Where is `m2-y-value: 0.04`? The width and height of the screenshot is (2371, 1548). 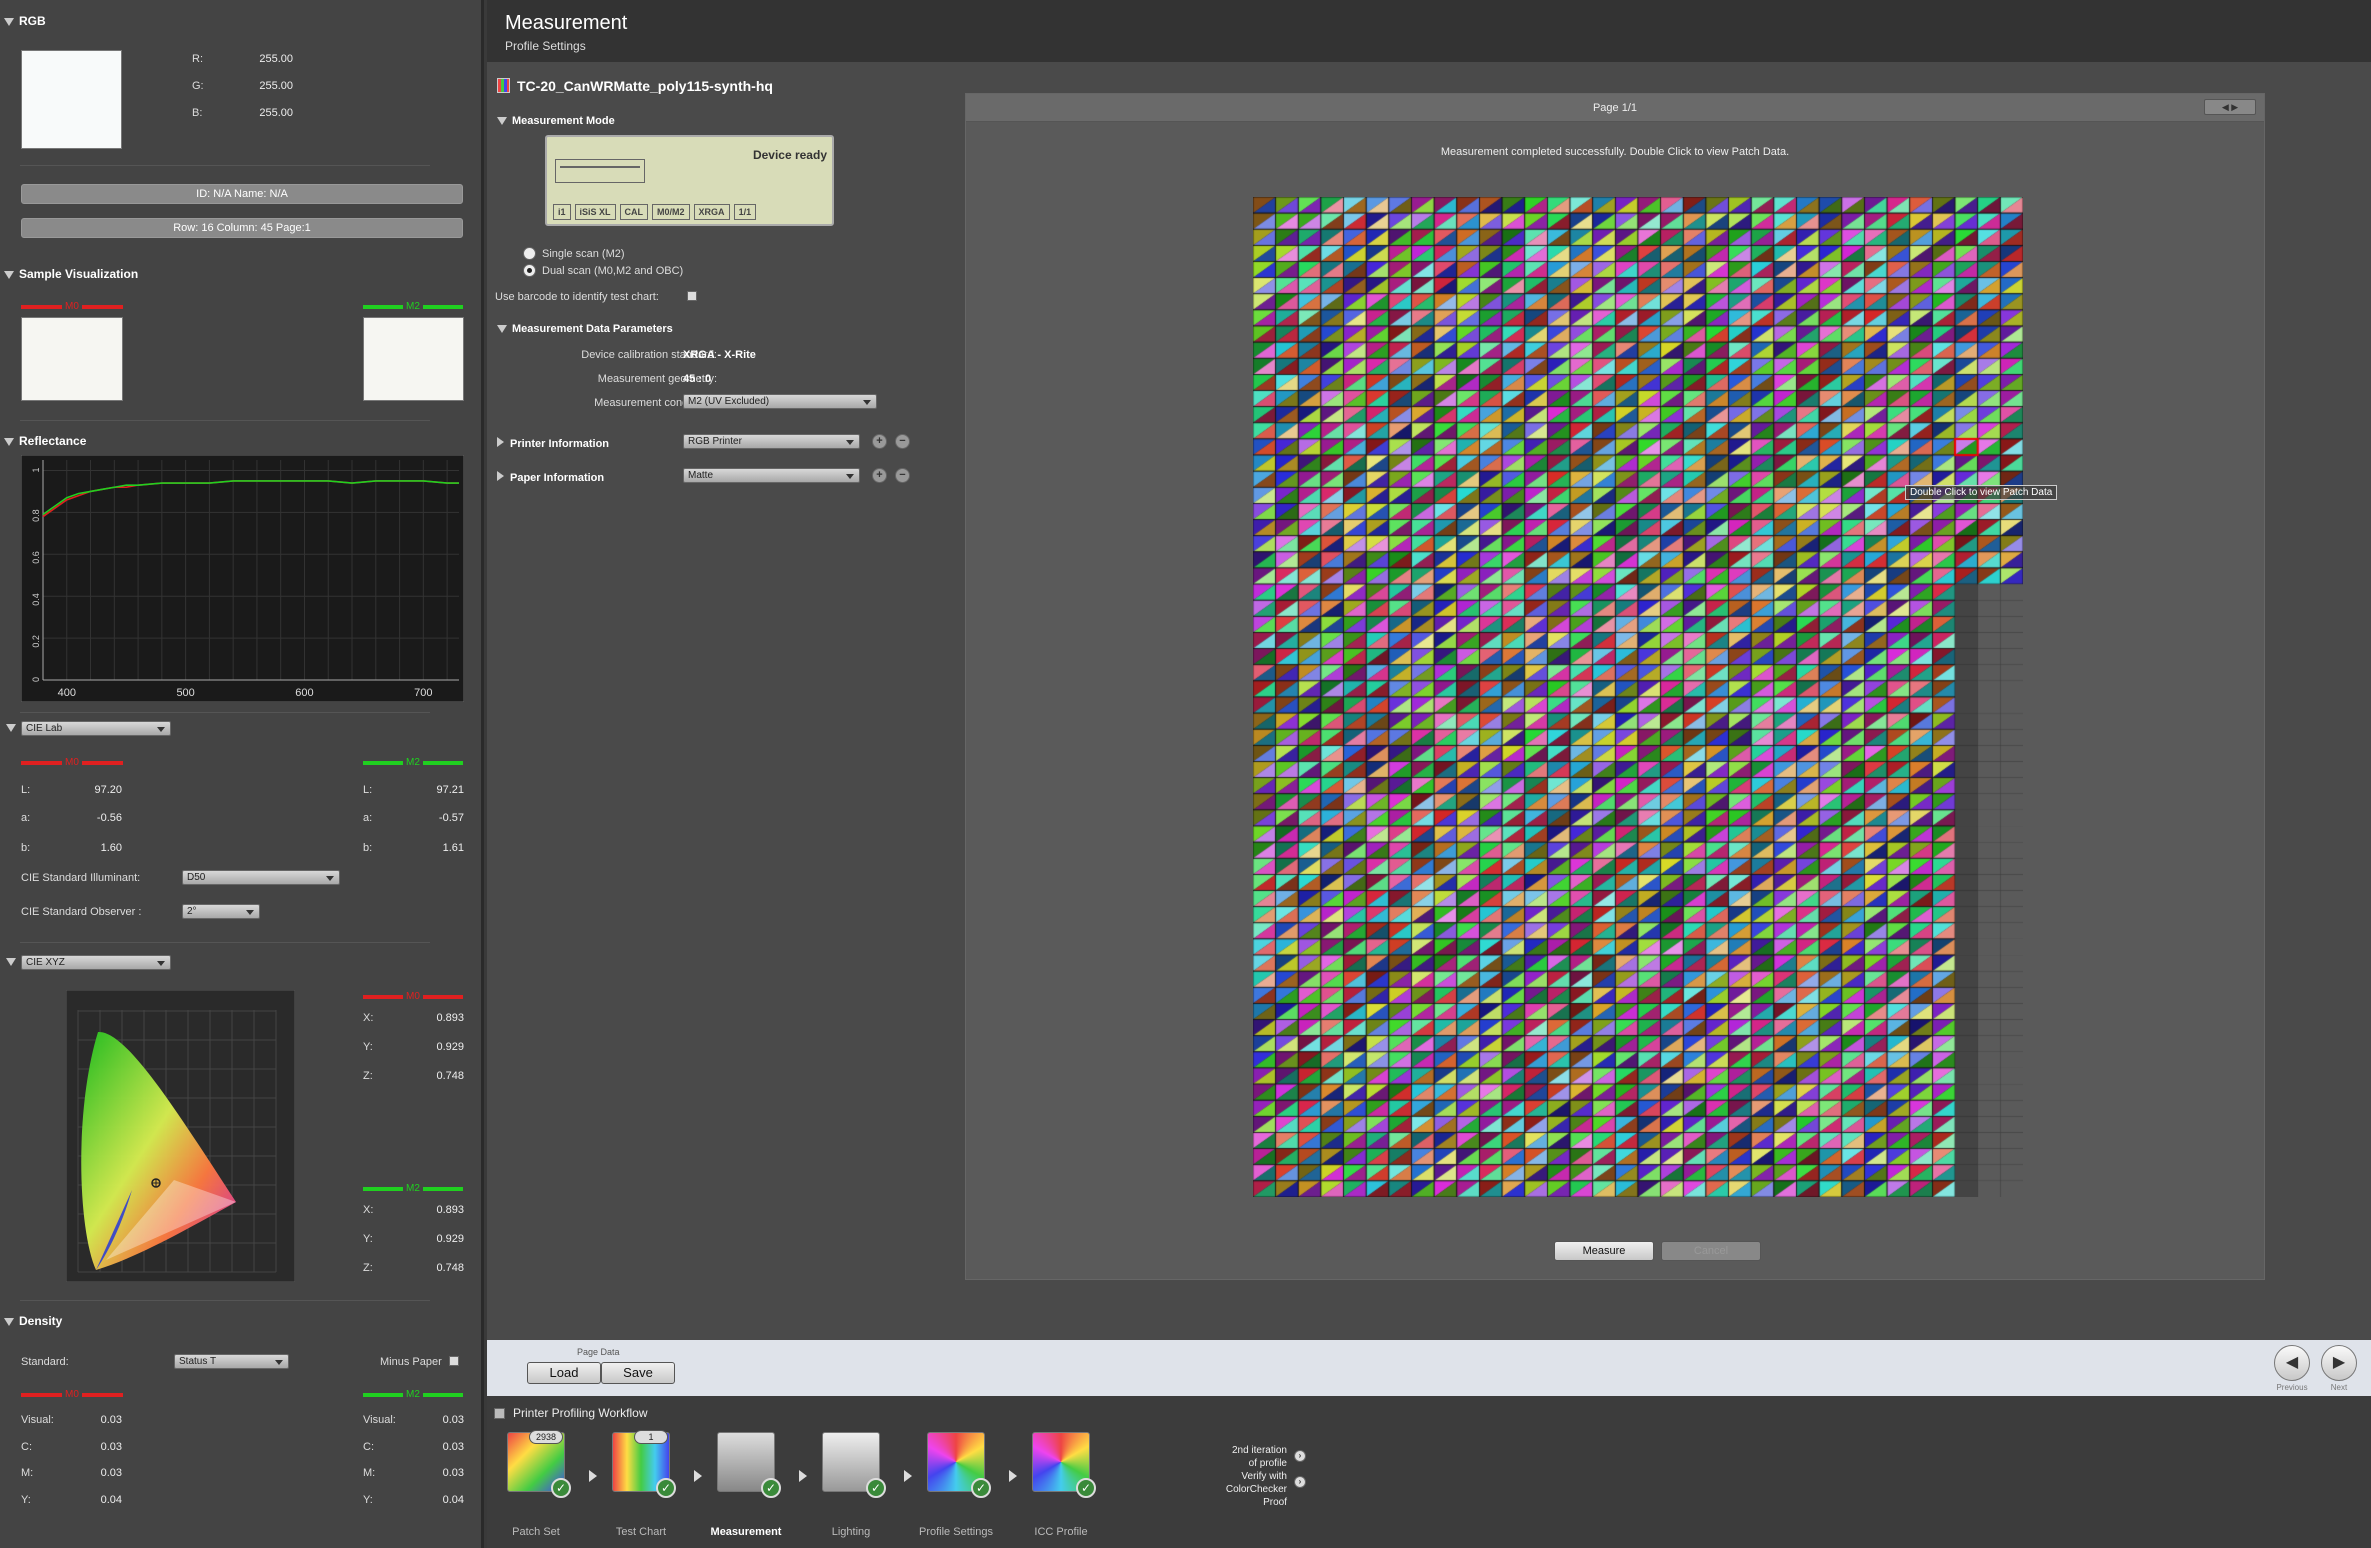 m2-y-value: 0.04 is located at coordinates (453, 1500).